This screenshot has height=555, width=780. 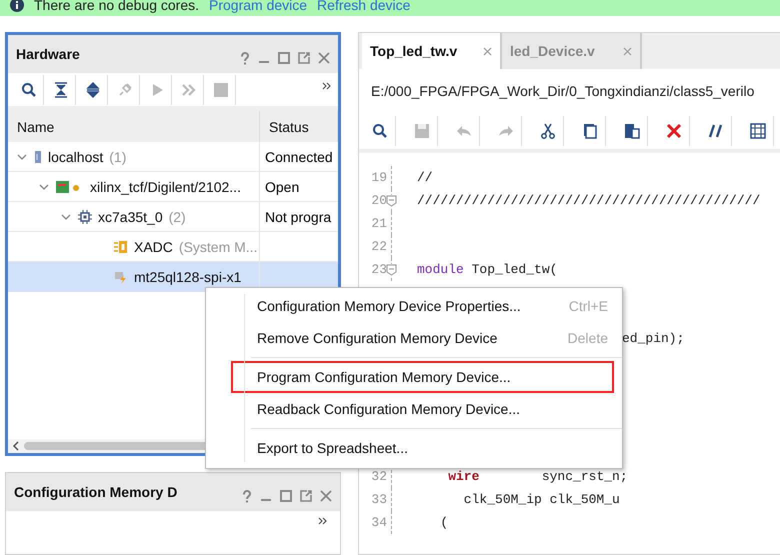 I want to click on file-tab: Top_led_tw.v, so click(x=432, y=51).